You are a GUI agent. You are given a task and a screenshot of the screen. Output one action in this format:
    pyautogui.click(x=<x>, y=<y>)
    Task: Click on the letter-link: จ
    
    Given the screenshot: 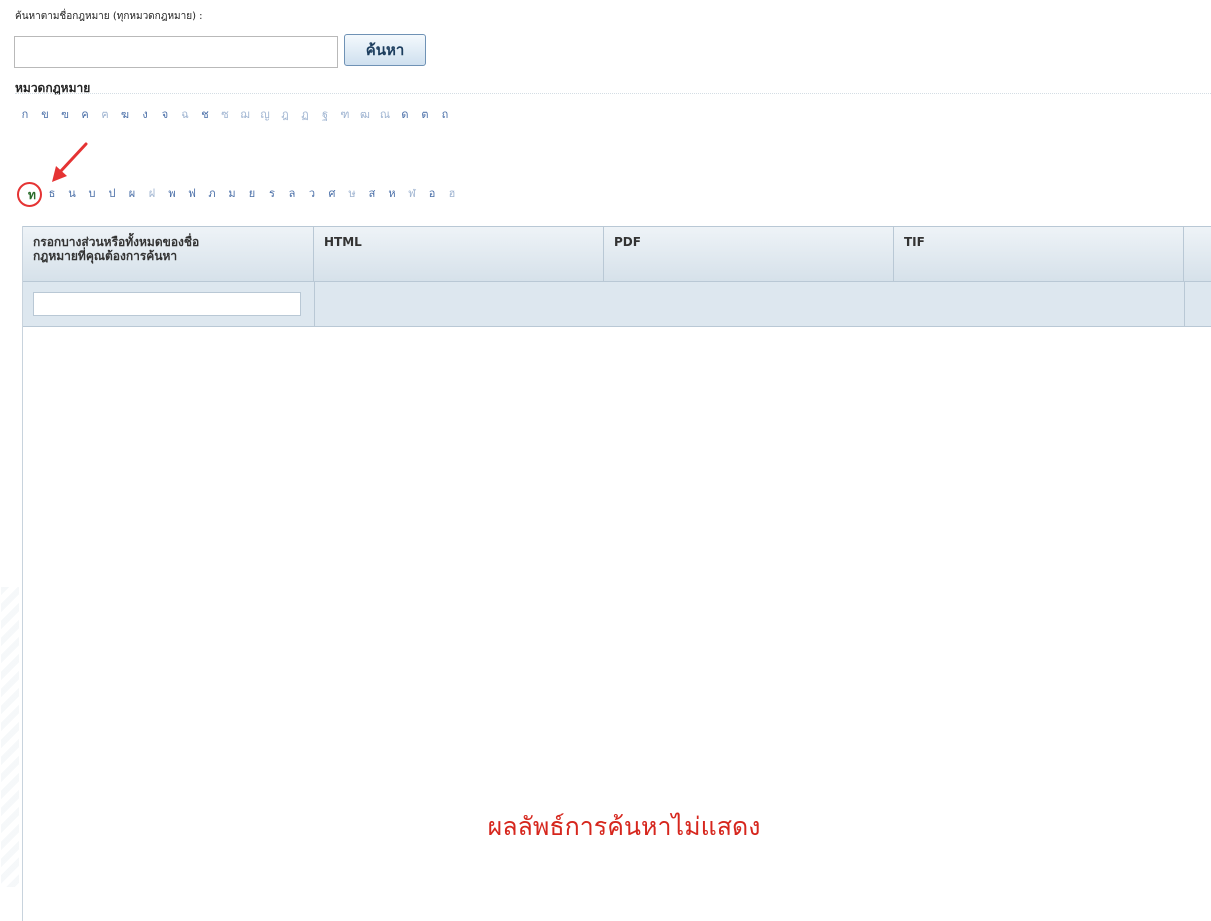 What is the action you would take?
    pyautogui.click(x=165, y=115)
    